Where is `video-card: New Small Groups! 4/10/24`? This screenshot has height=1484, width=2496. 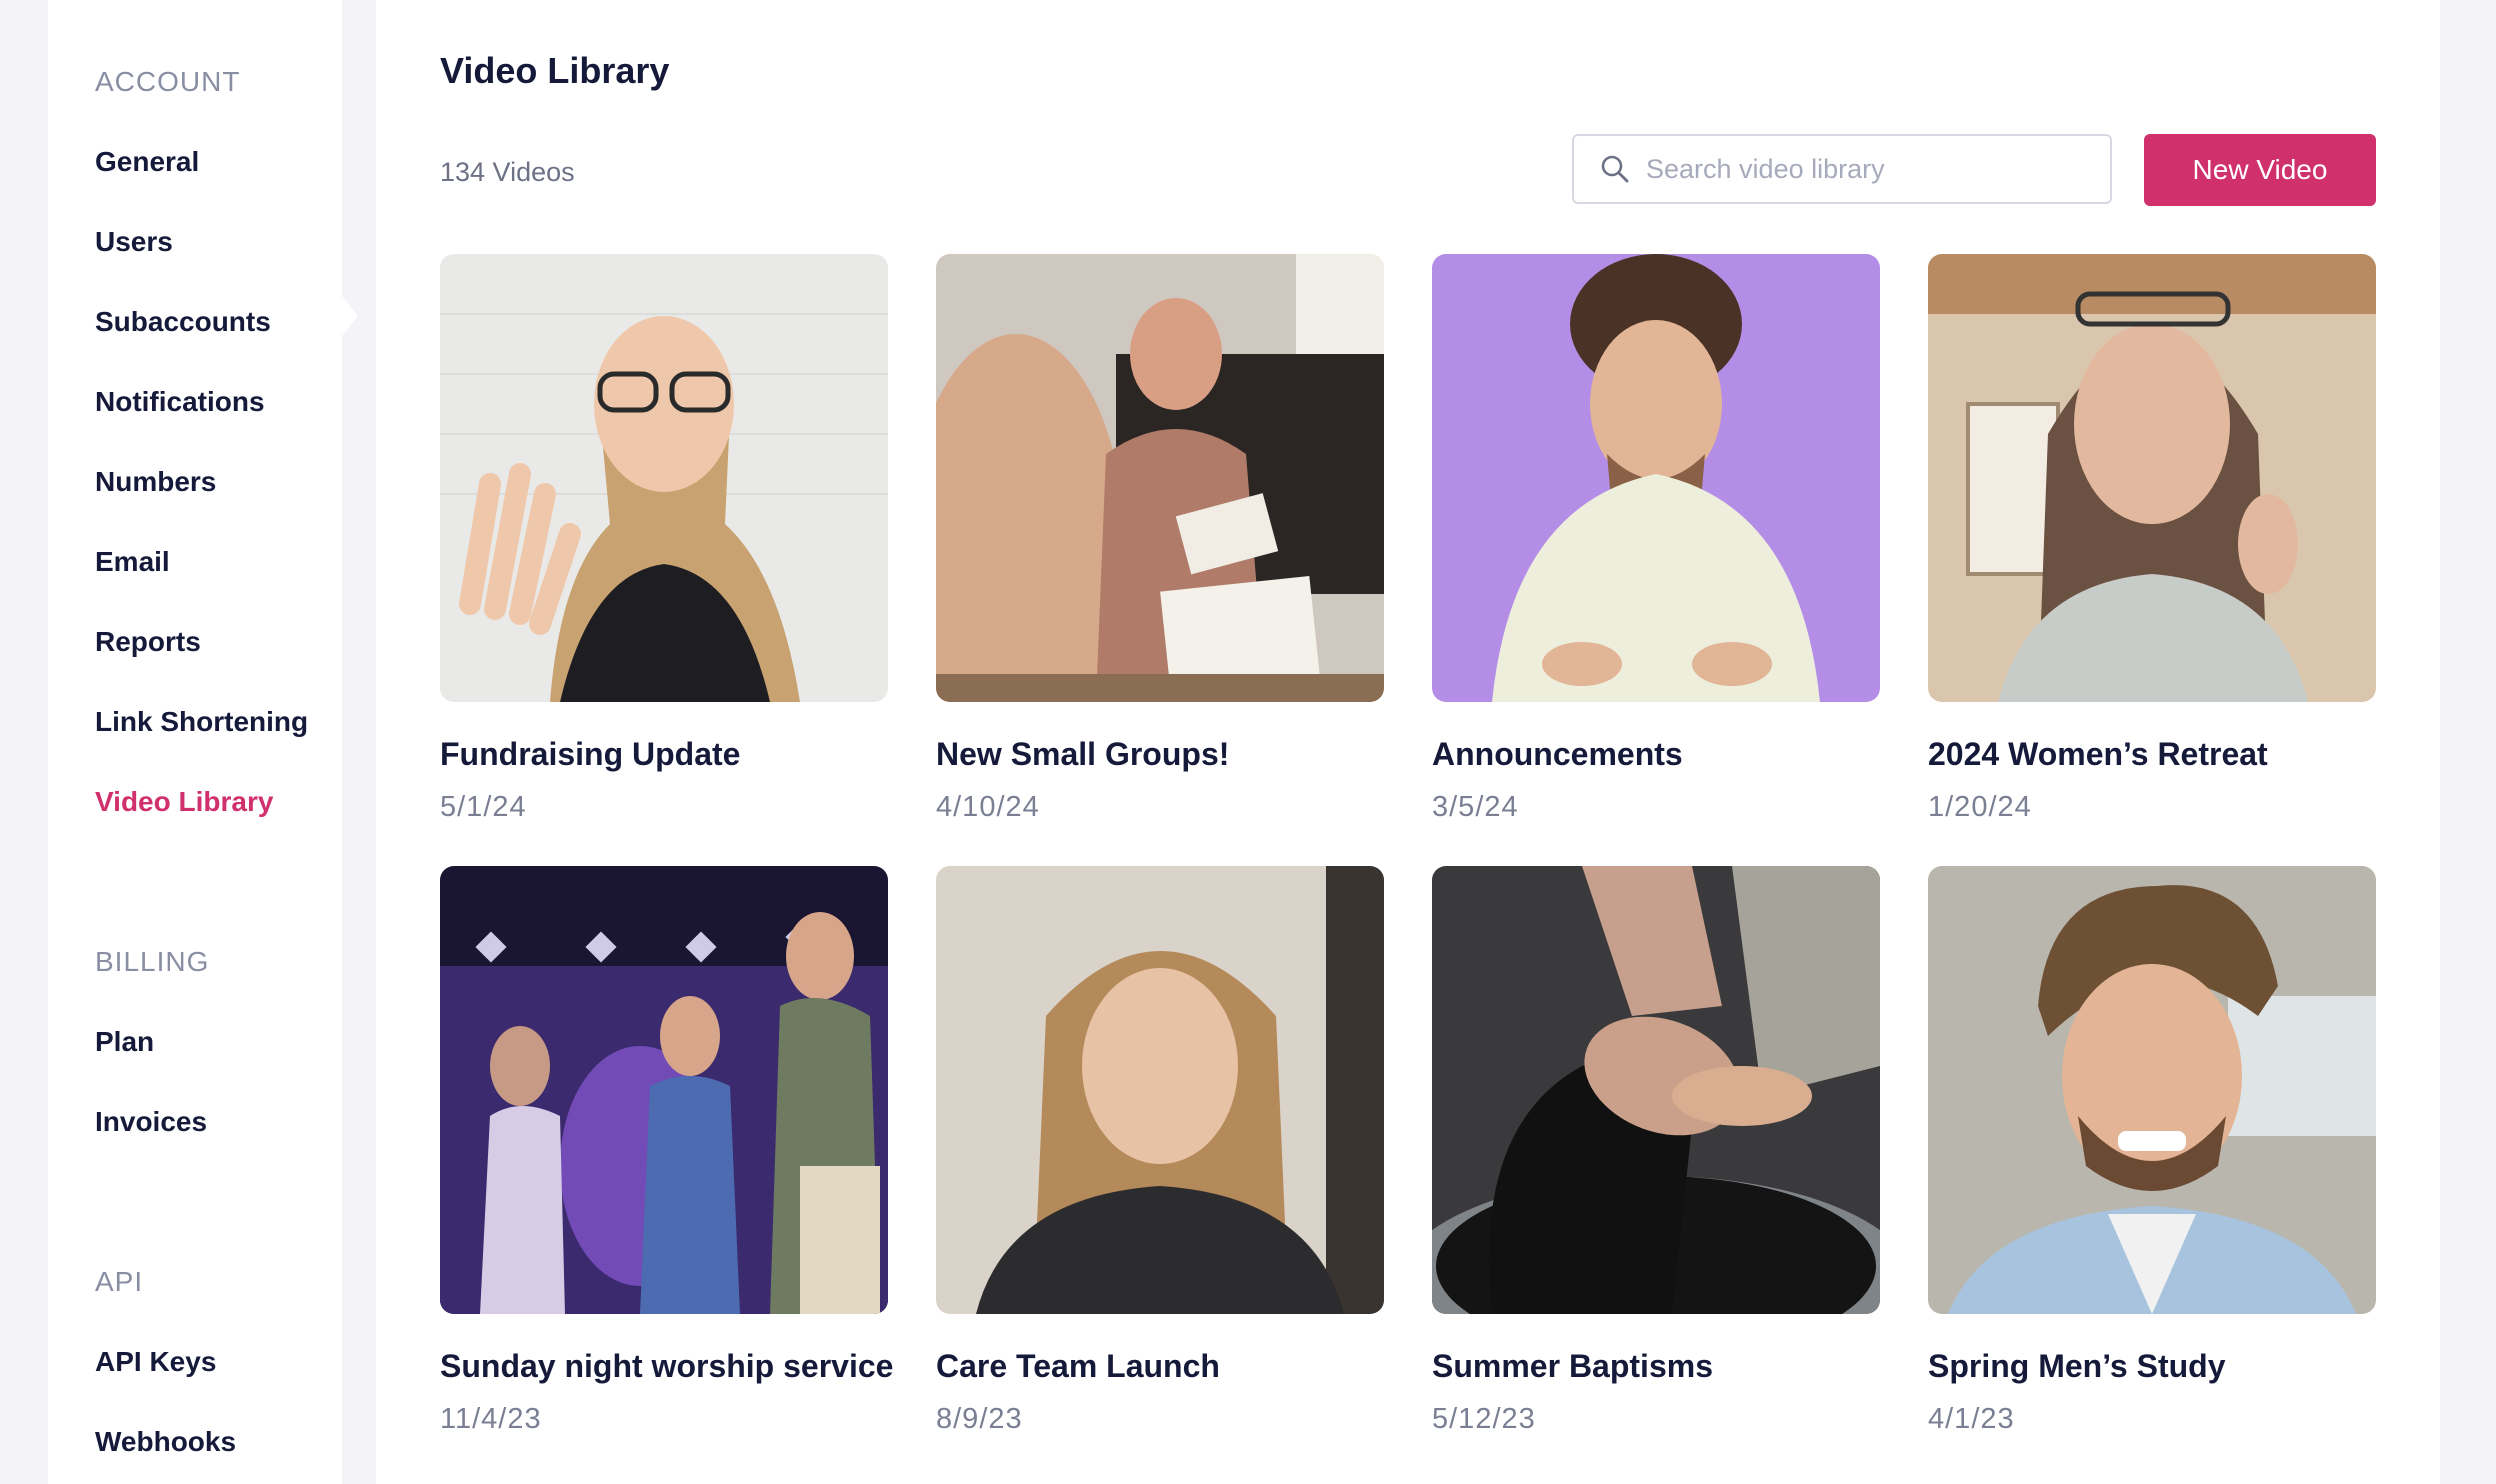 video-card: New Small Groups! 4/10/24 is located at coordinates (1160, 539).